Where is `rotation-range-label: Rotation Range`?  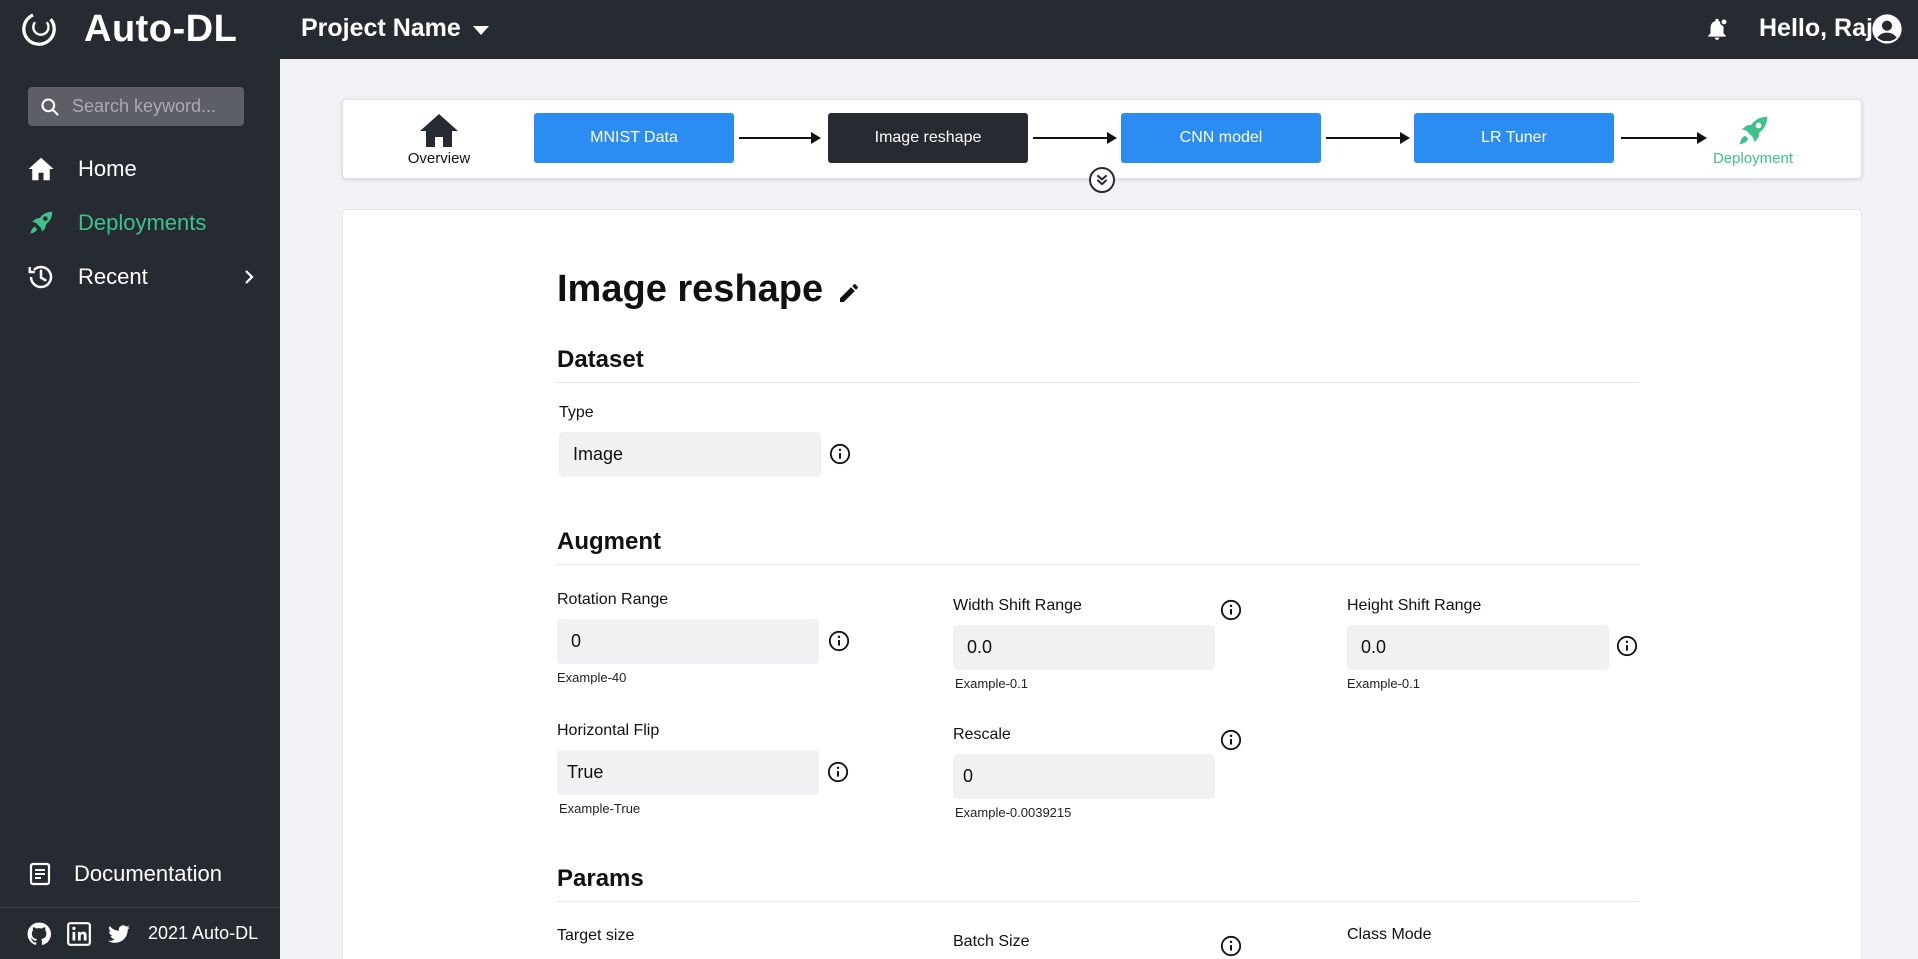 rotation-range-label: Rotation Range is located at coordinates (613, 599).